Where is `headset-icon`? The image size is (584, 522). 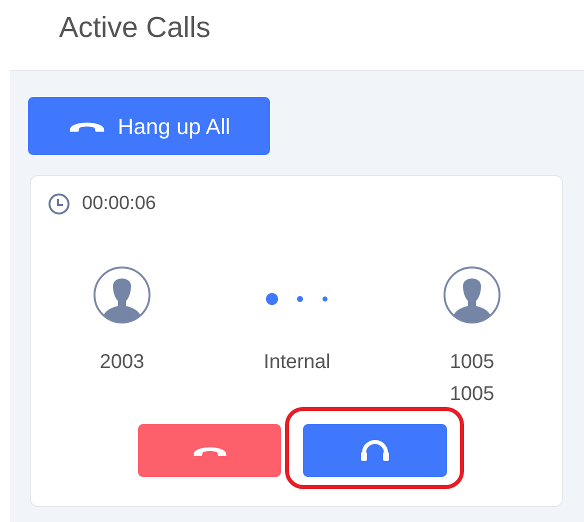
headset-icon is located at coordinates (375, 450).